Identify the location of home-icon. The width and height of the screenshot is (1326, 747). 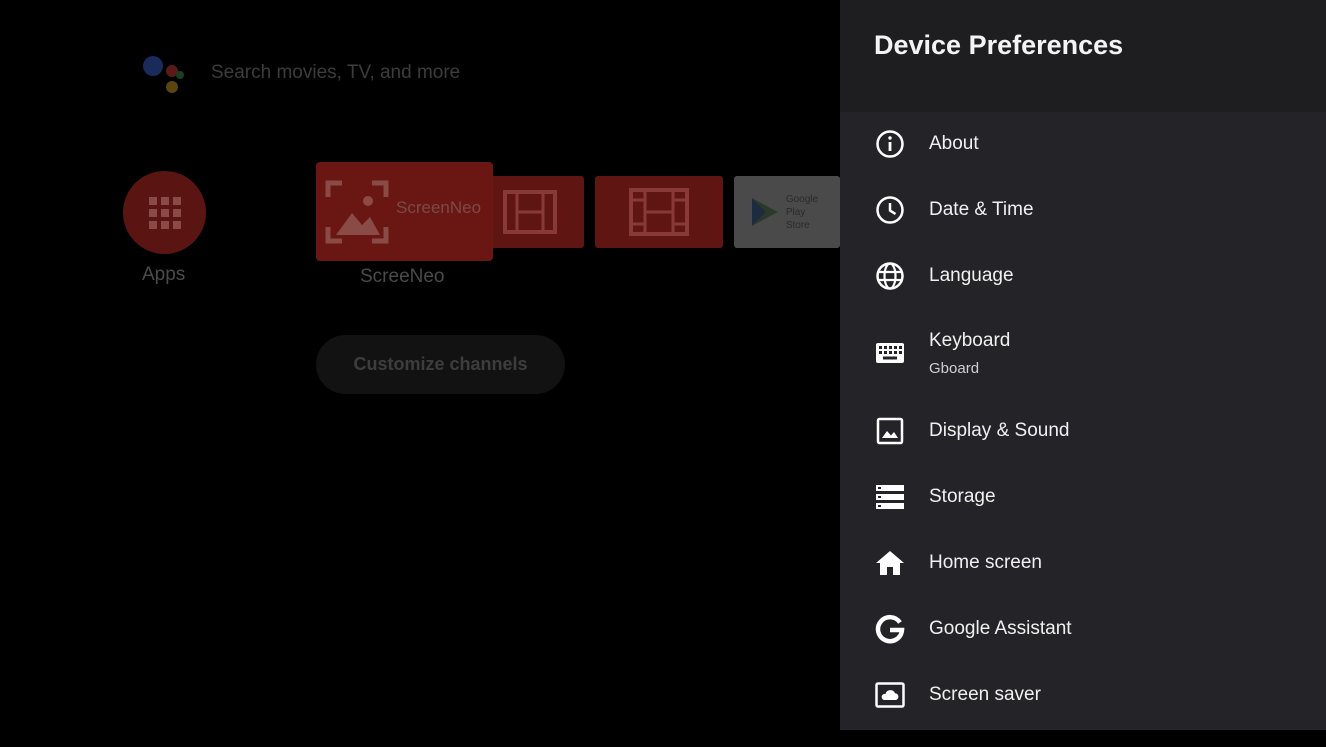
(890, 563).